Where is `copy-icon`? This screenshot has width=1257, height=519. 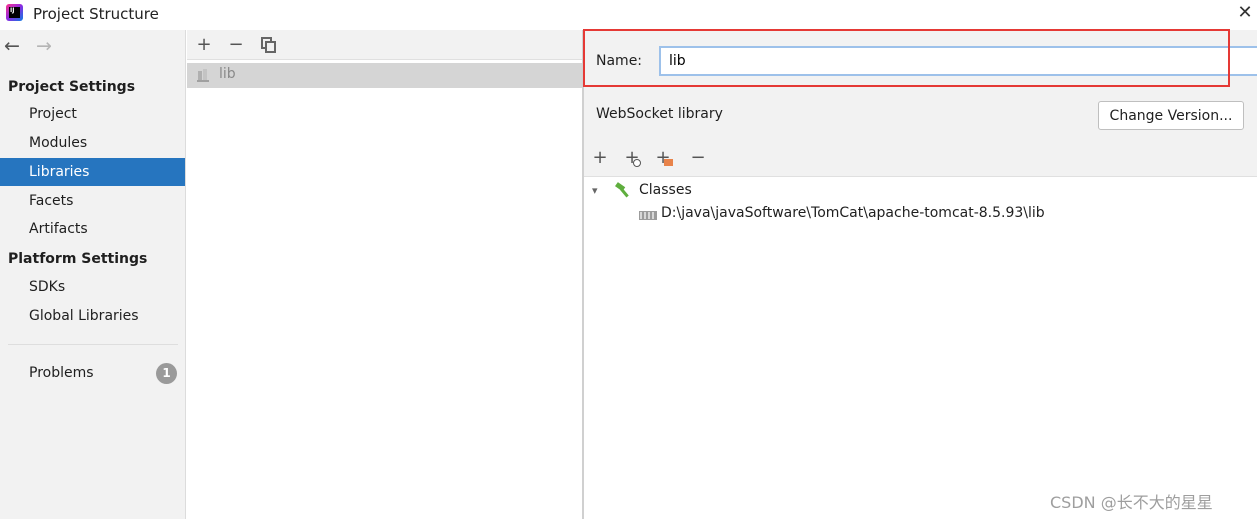
copy-icon is located at coordinates (269, 45).